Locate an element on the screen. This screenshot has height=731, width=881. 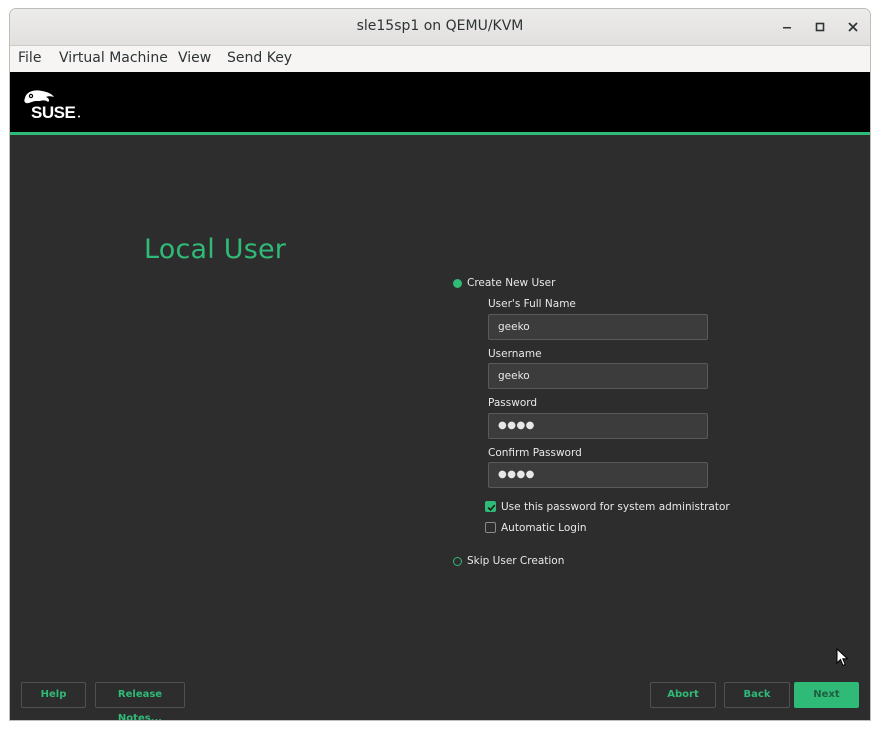
abort-button: Abort is located at coordinates (683, 695).